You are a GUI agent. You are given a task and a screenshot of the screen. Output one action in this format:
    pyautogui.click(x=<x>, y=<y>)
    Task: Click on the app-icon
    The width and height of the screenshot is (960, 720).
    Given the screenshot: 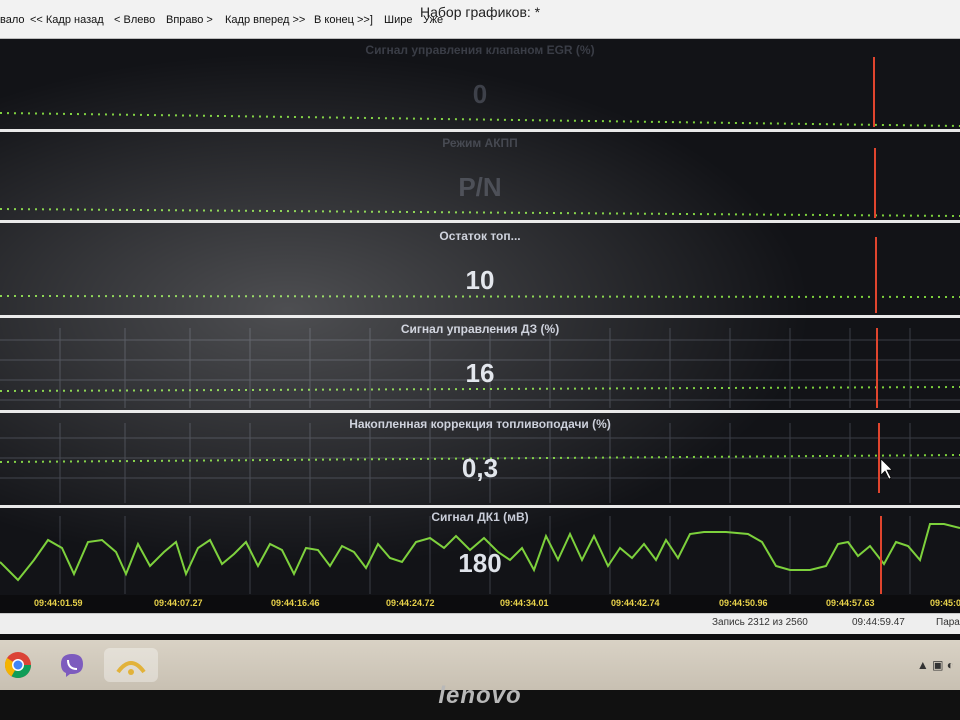 What is the action you would take?
    pyautogui.click(x=131, y=665)
    